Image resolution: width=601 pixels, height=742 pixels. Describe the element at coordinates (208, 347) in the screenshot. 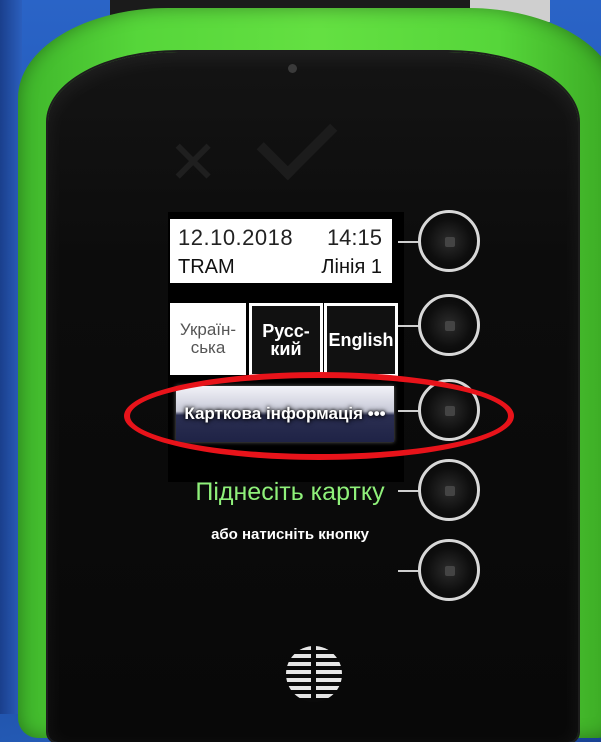

I see `language-ukrainian-line2: ська` at that location.